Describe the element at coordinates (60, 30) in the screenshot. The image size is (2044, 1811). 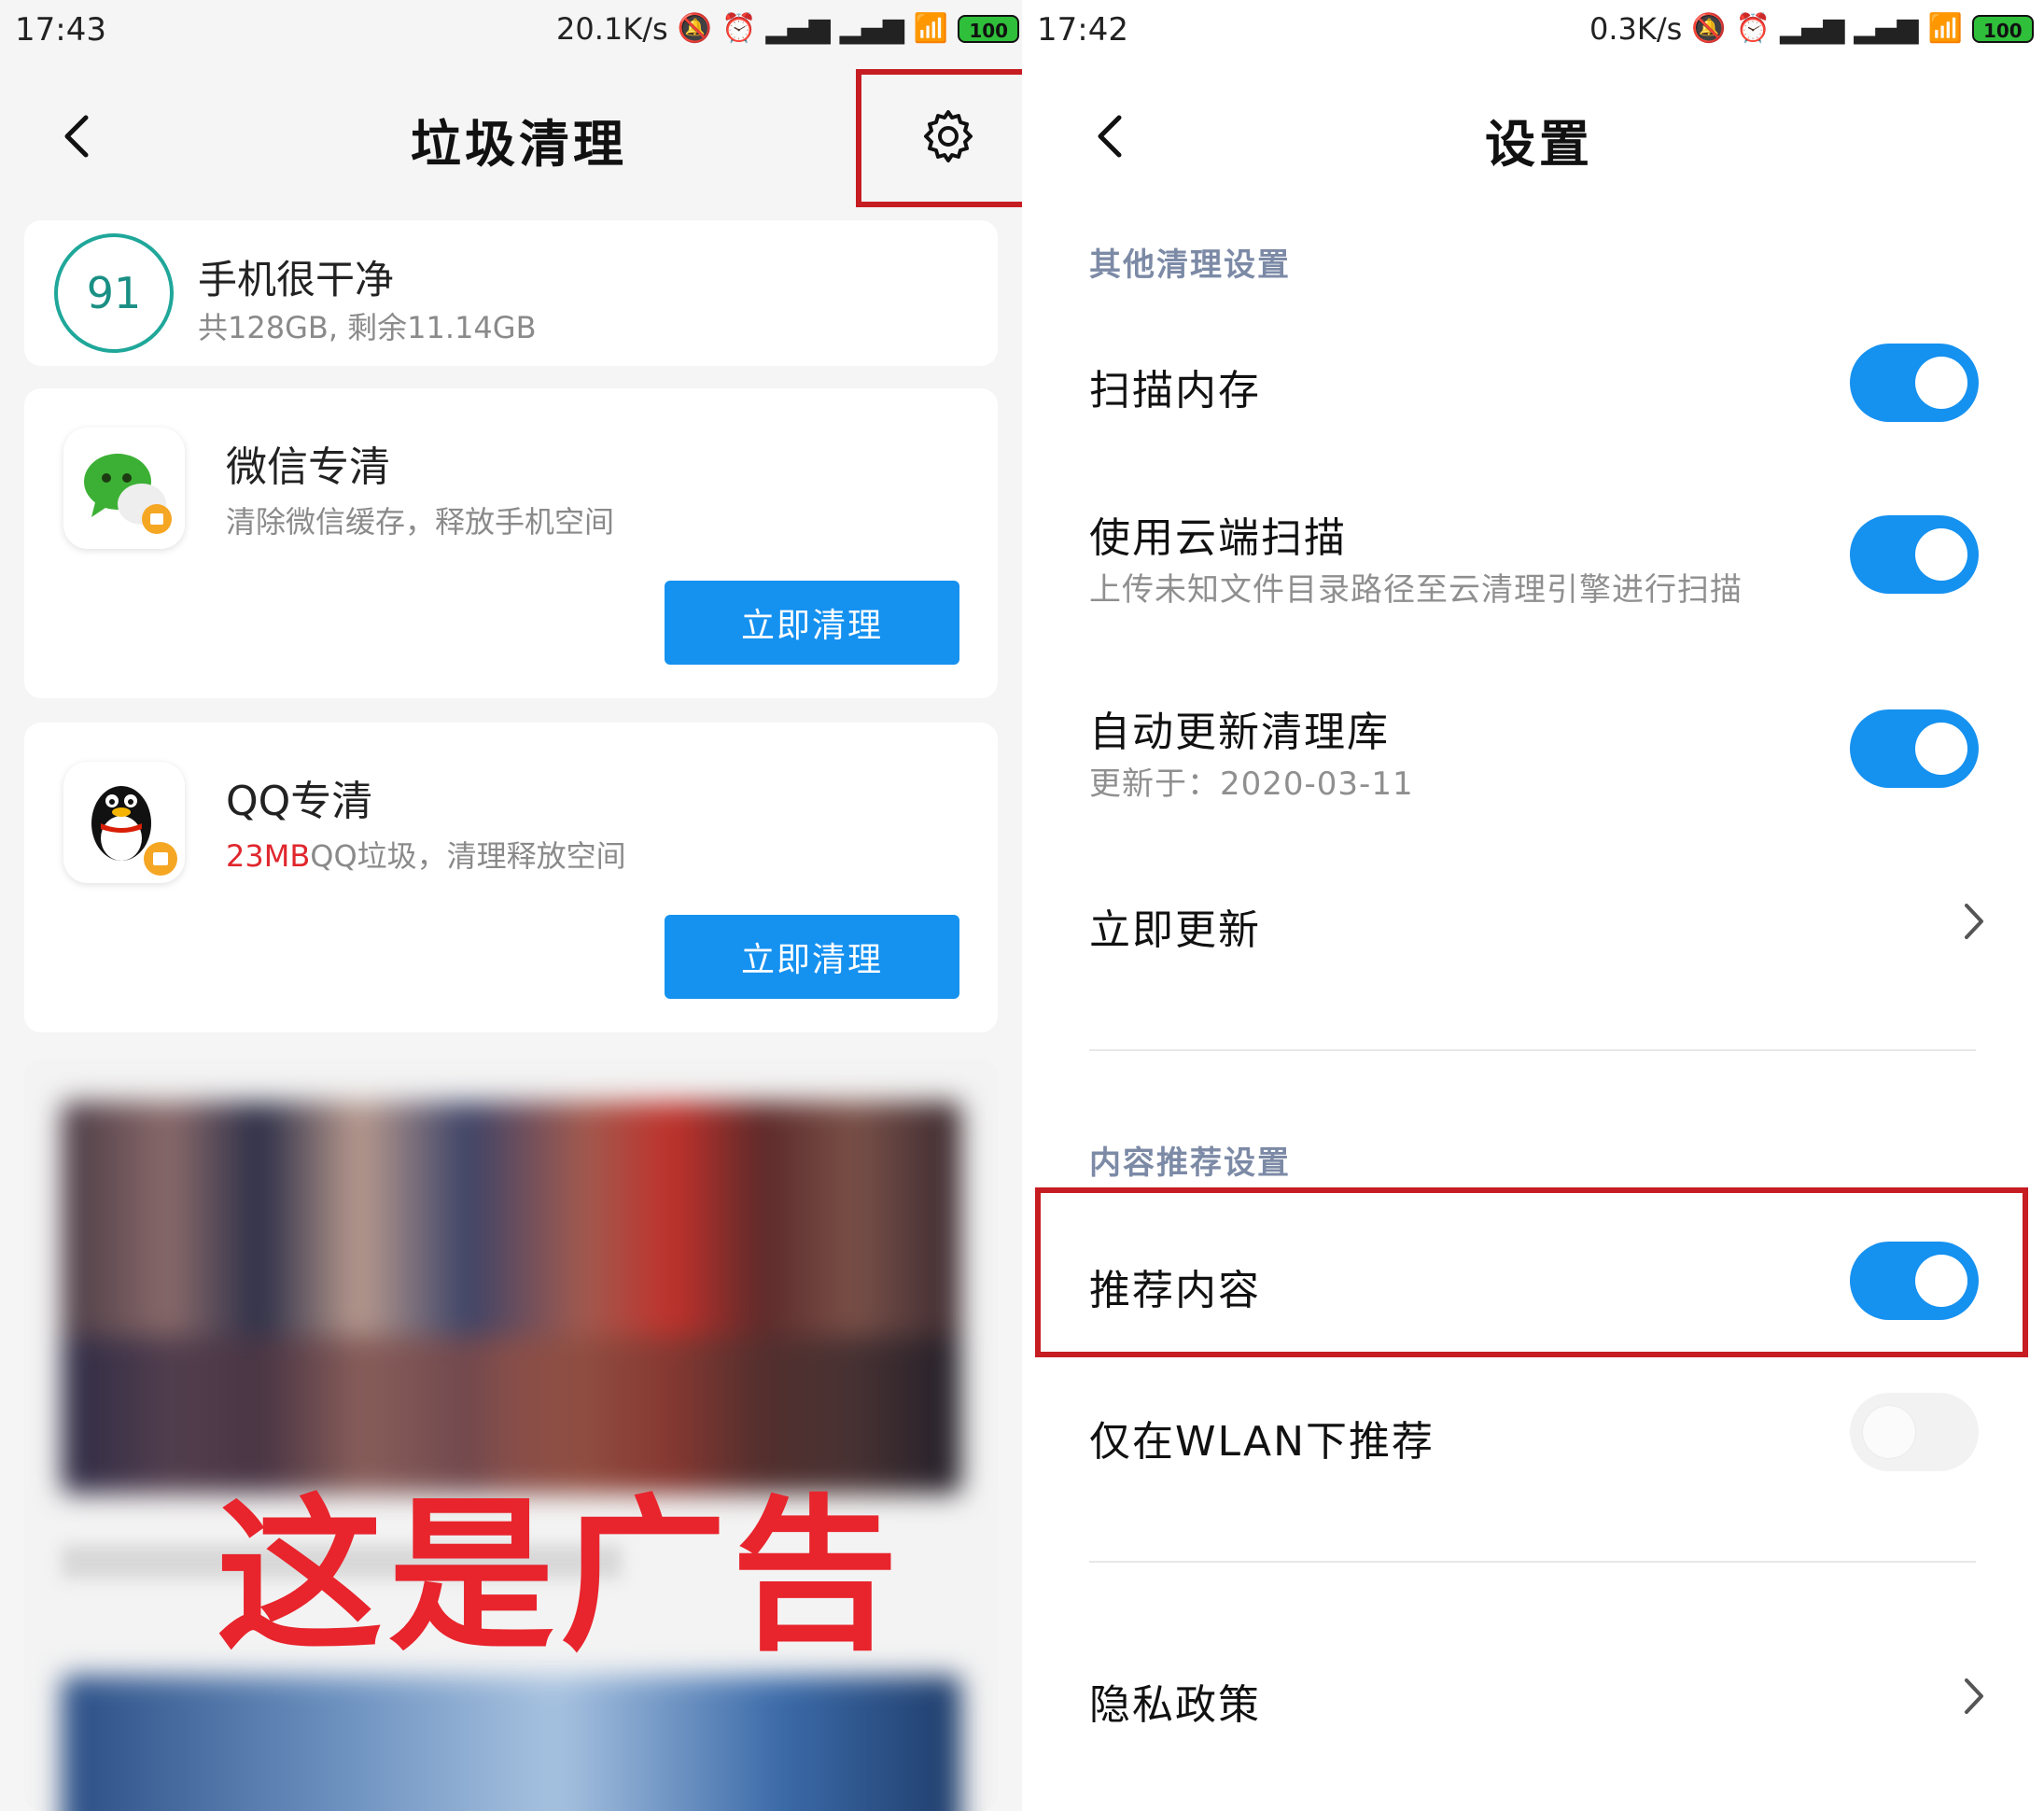
I see `status-time: 17:43` at that location.